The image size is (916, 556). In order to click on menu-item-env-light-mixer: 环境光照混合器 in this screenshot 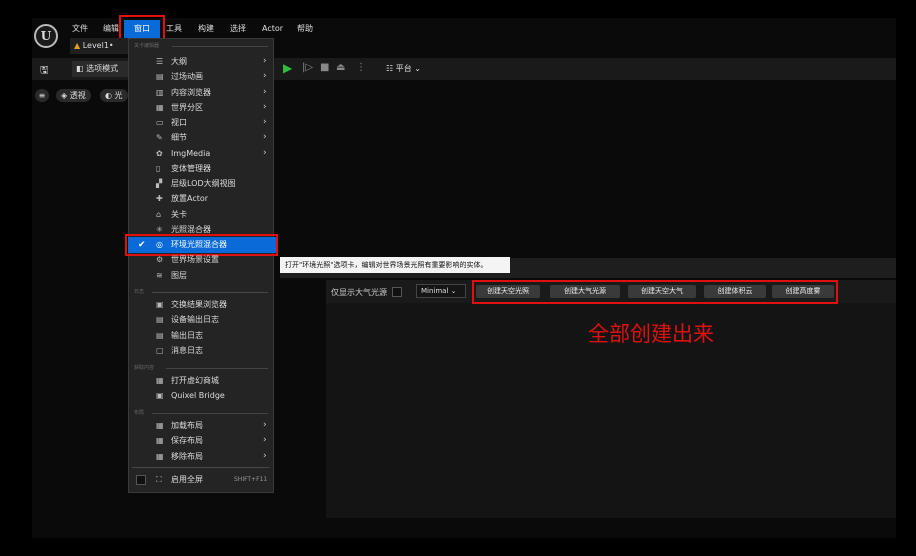, I will do `click(199, 245)`.